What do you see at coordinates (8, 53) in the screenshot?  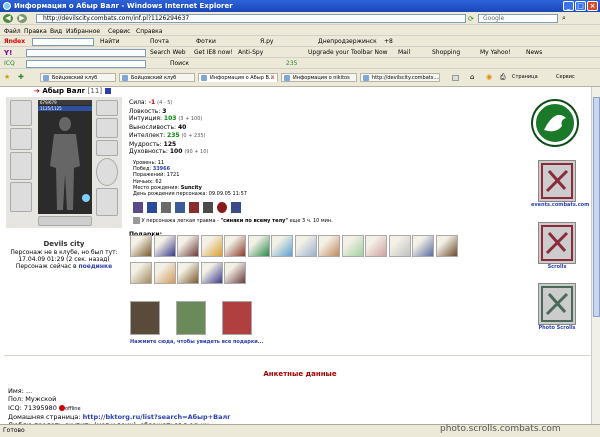 I see `yahoo-logo: Y!` at bounding box center [8, 53].